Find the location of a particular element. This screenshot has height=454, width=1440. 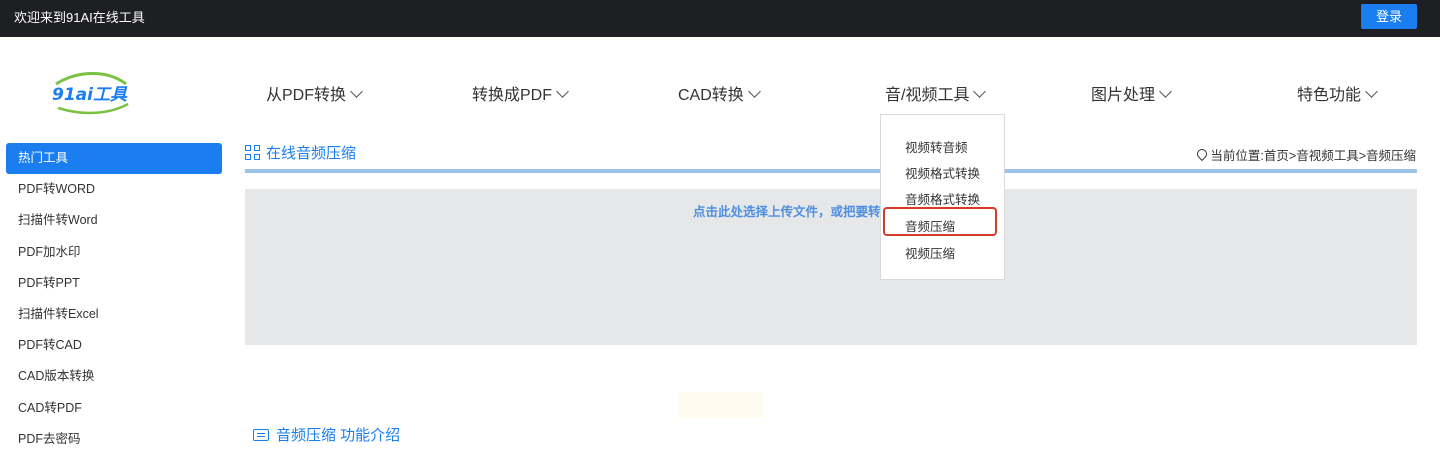

section-divider is located at coordinates (831, 171).